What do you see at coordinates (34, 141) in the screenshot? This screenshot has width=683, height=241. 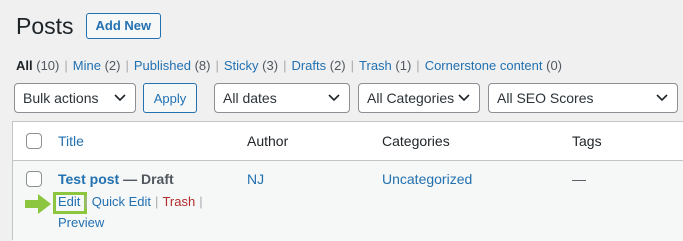 I see `select-all-checkbox` at bounding box center [34, 141].